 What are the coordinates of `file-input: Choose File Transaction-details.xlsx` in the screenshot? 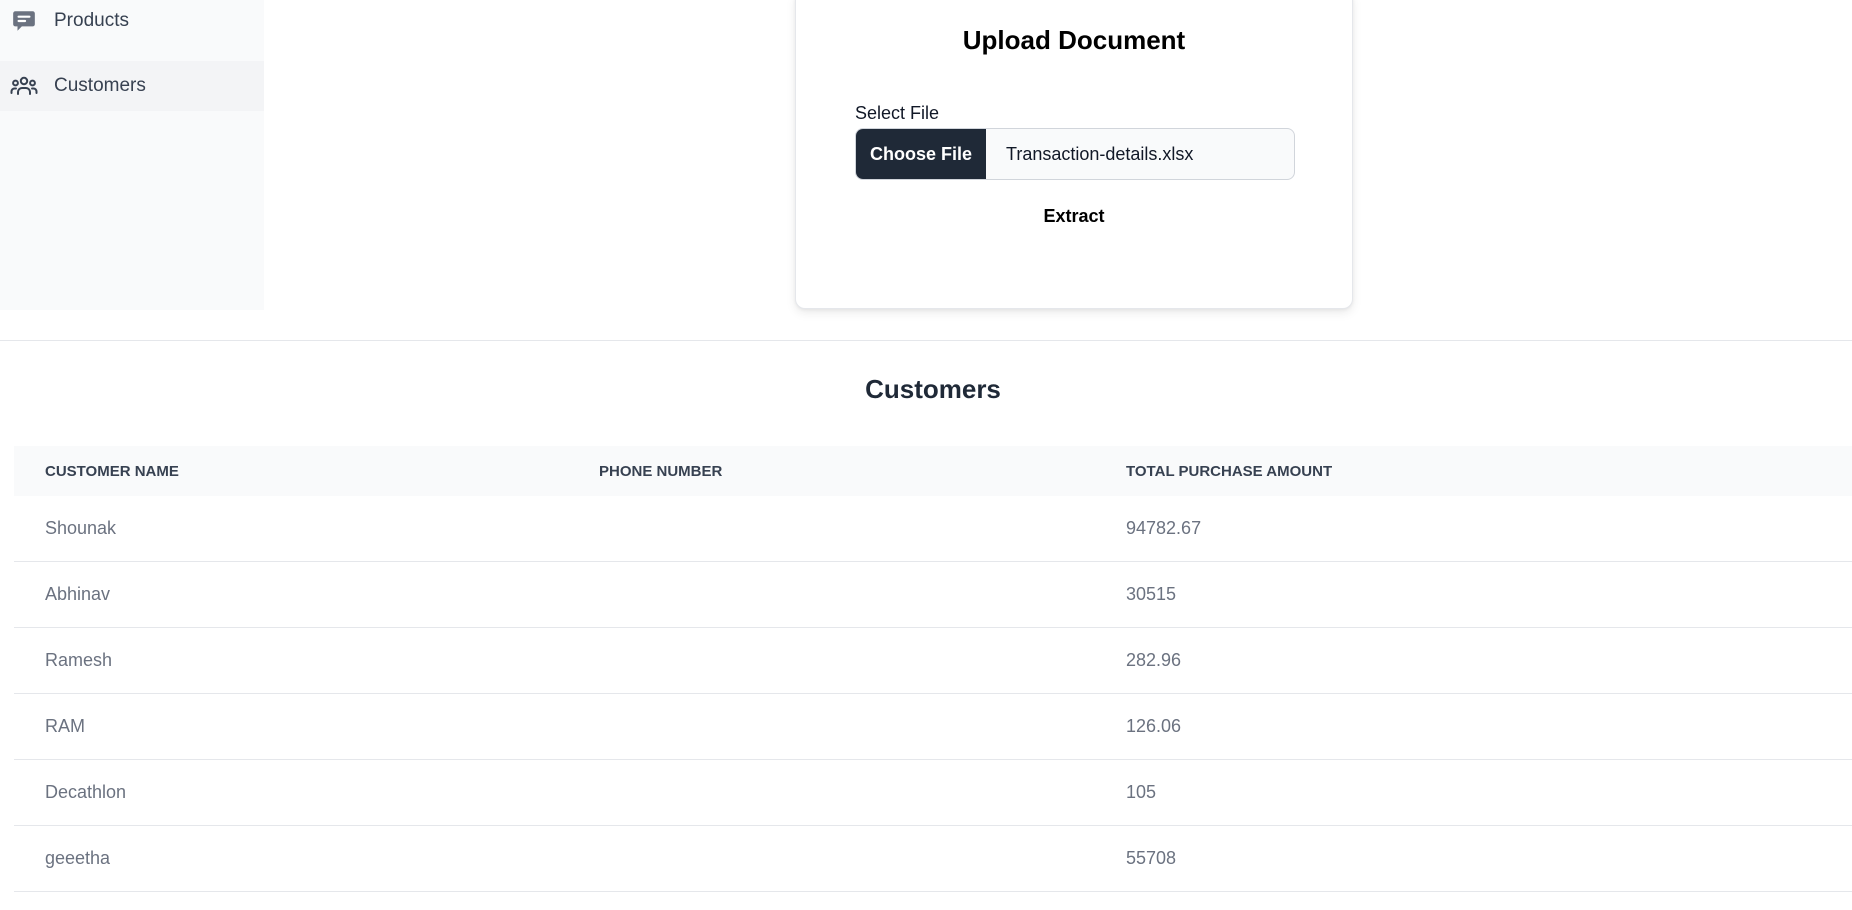 It's located at (1075, 154).